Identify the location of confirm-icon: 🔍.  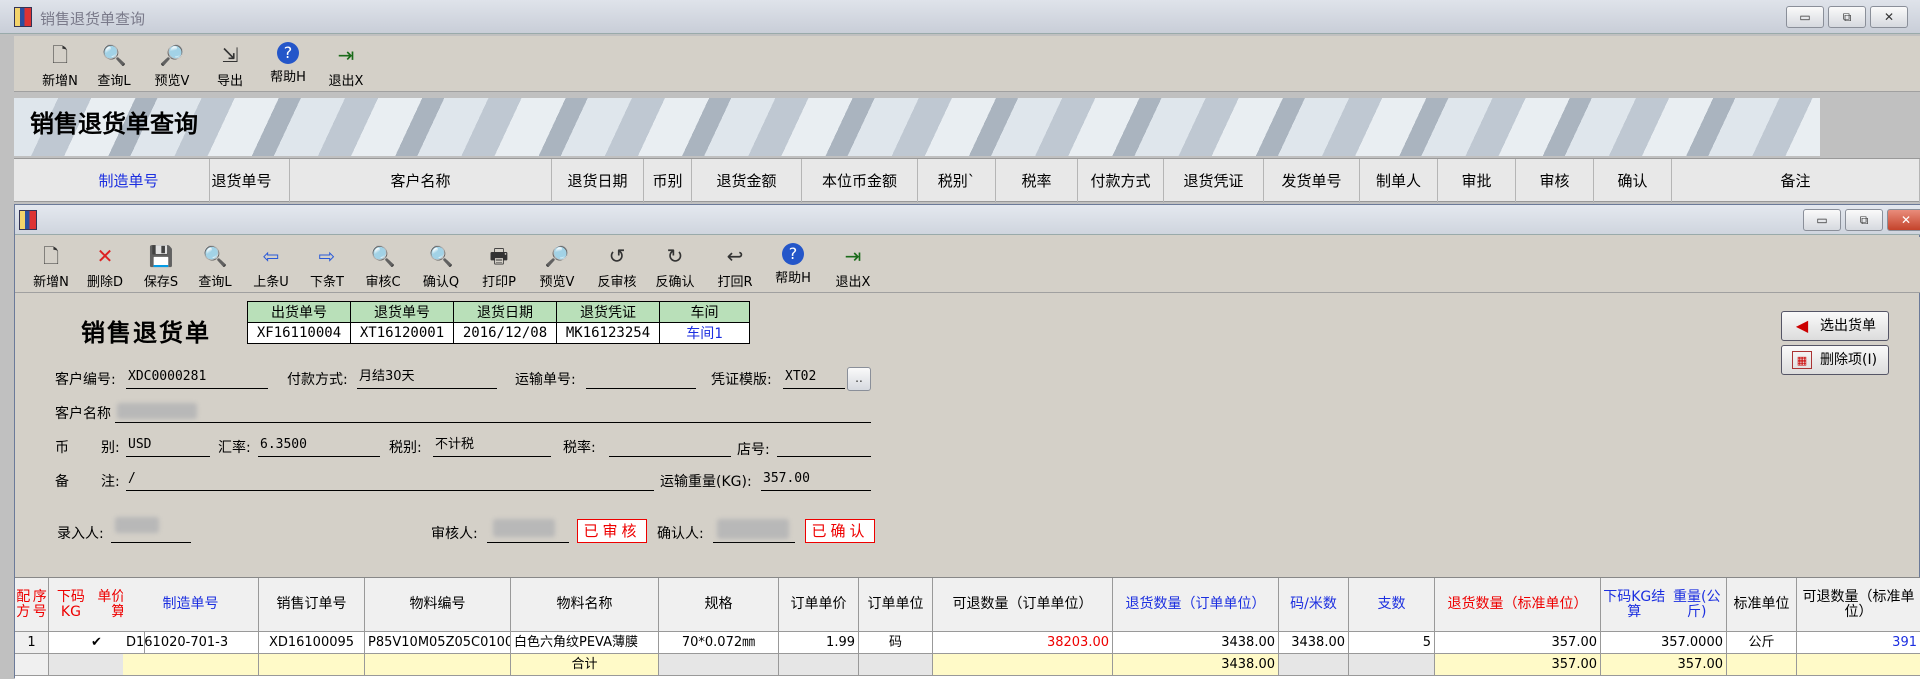
(441, 256).